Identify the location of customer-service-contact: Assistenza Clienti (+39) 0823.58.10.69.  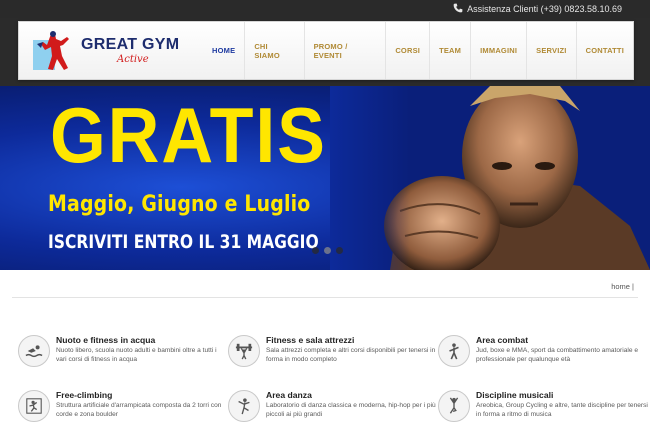
(537, 9).